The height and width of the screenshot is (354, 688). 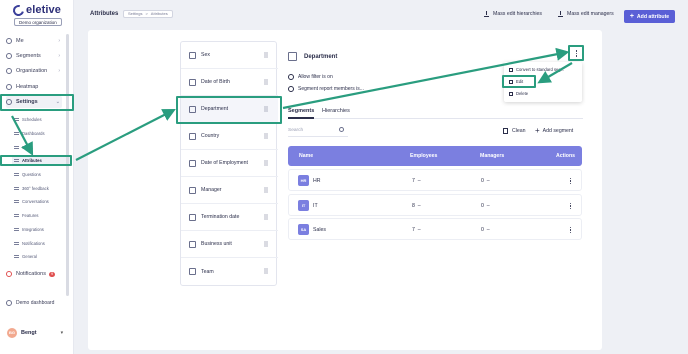 I want to click on sub-label: Questions, so click(x=31, y=174).